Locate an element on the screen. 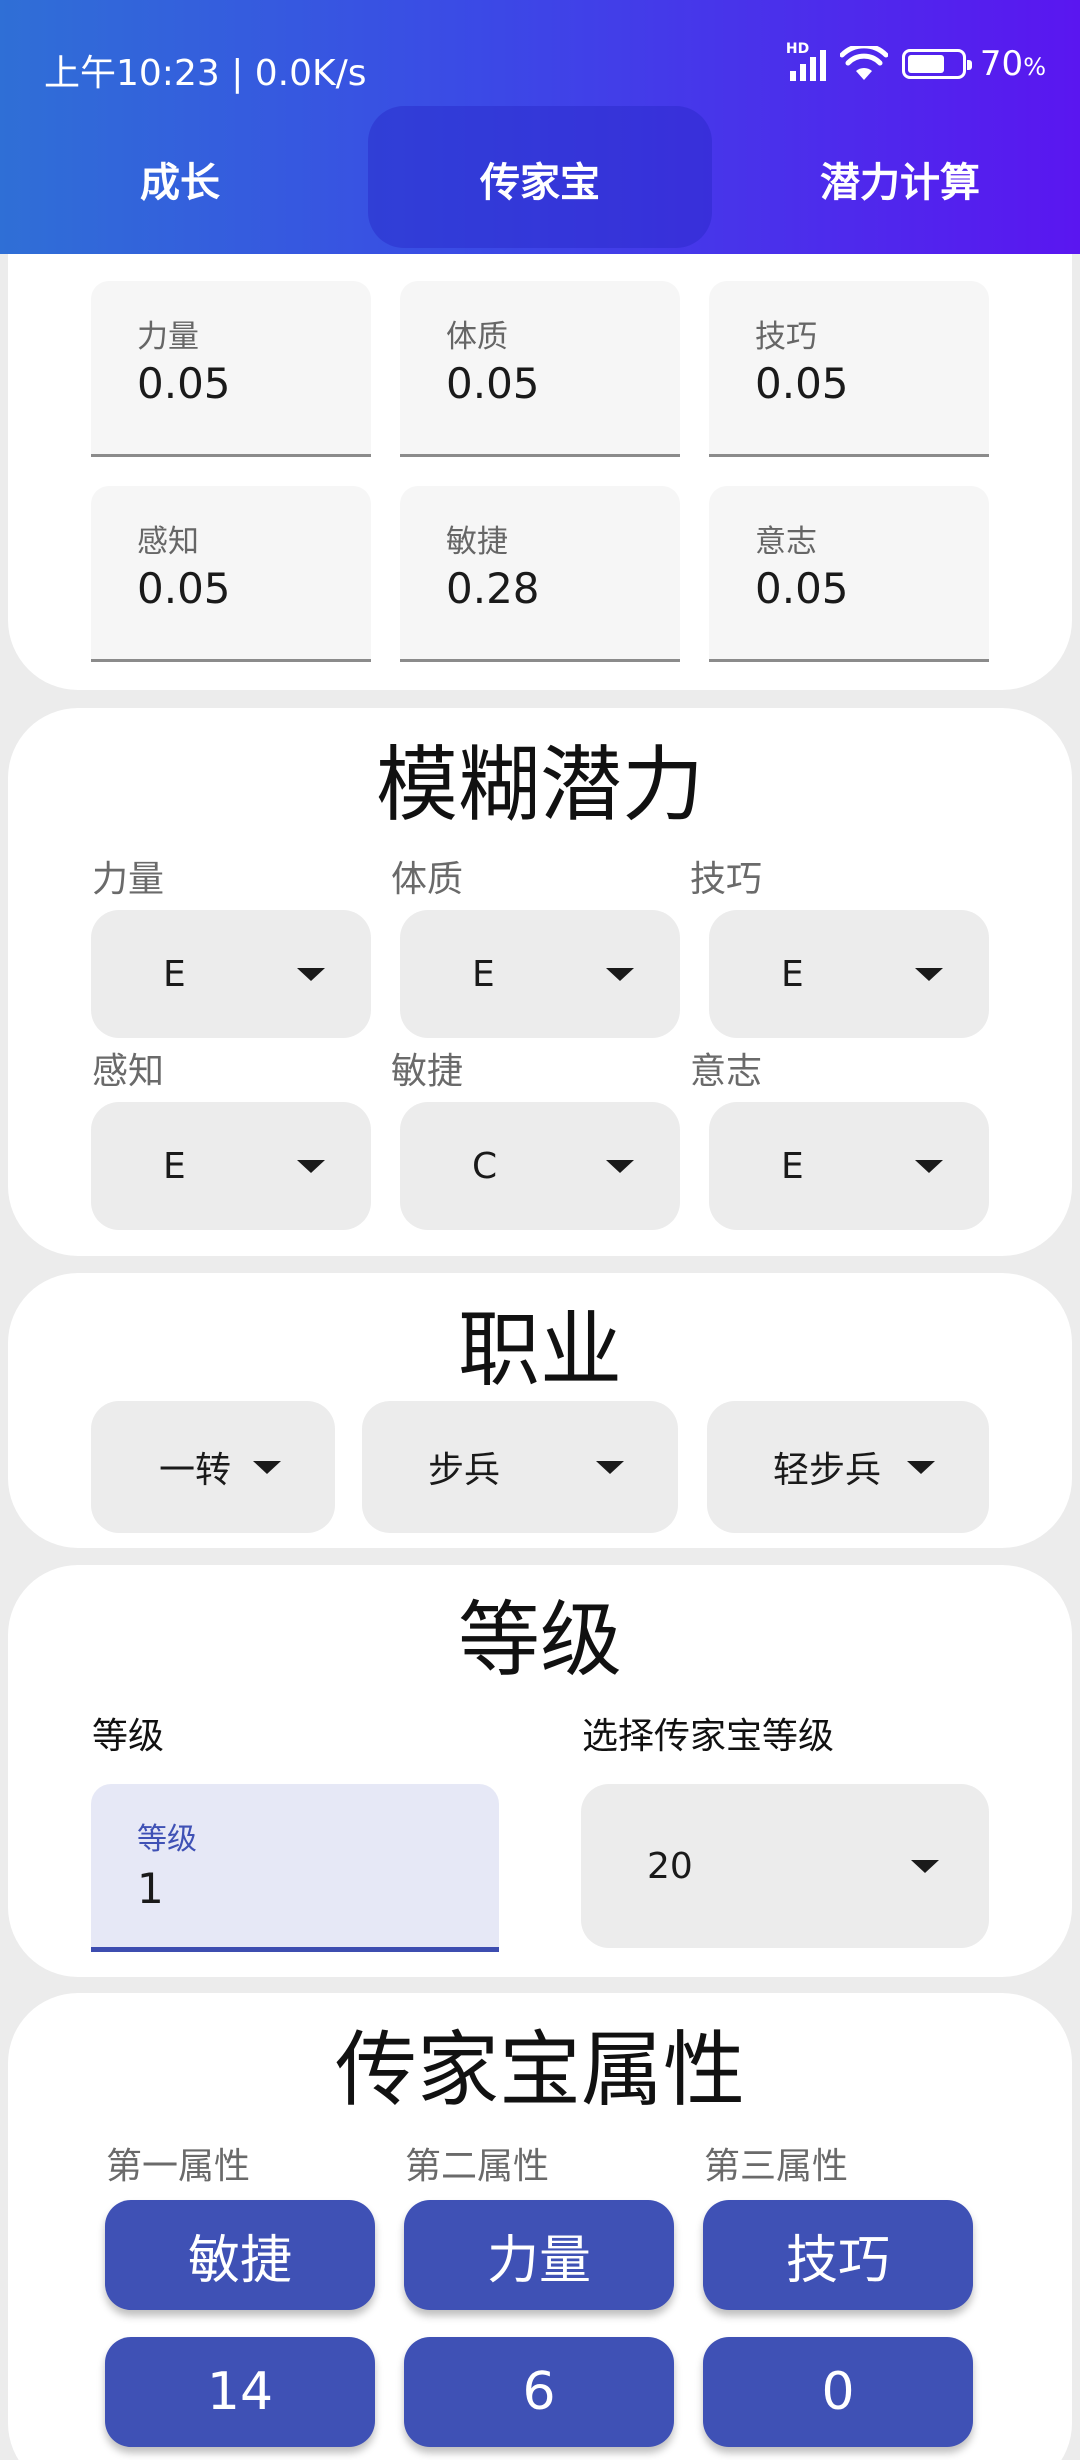 The width and height of the screenshot is (1080, 2460). battery-icon is located at coordinates (936, 64).